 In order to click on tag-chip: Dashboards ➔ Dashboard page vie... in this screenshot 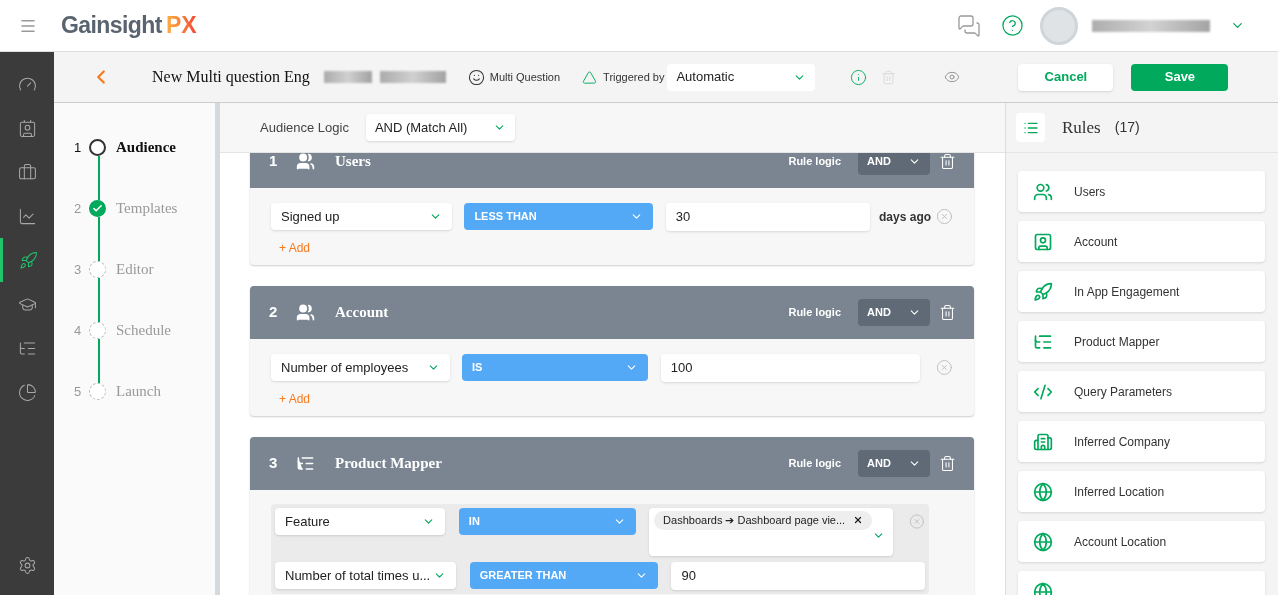, I will do `click(763, 520)`.